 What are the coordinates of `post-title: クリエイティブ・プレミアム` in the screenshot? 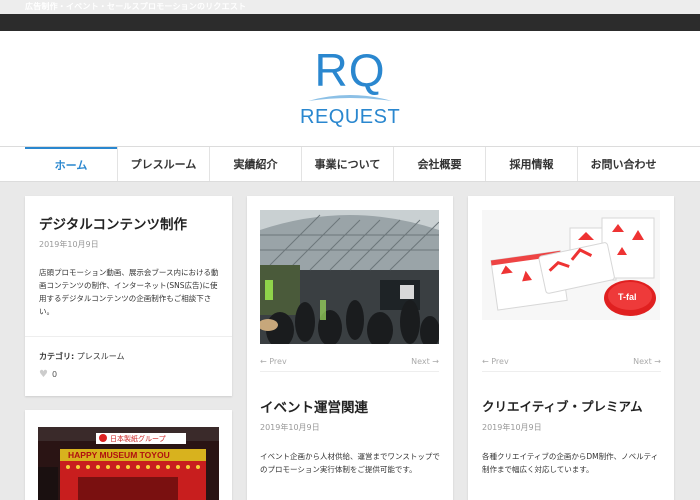 It's located at (562, 405).